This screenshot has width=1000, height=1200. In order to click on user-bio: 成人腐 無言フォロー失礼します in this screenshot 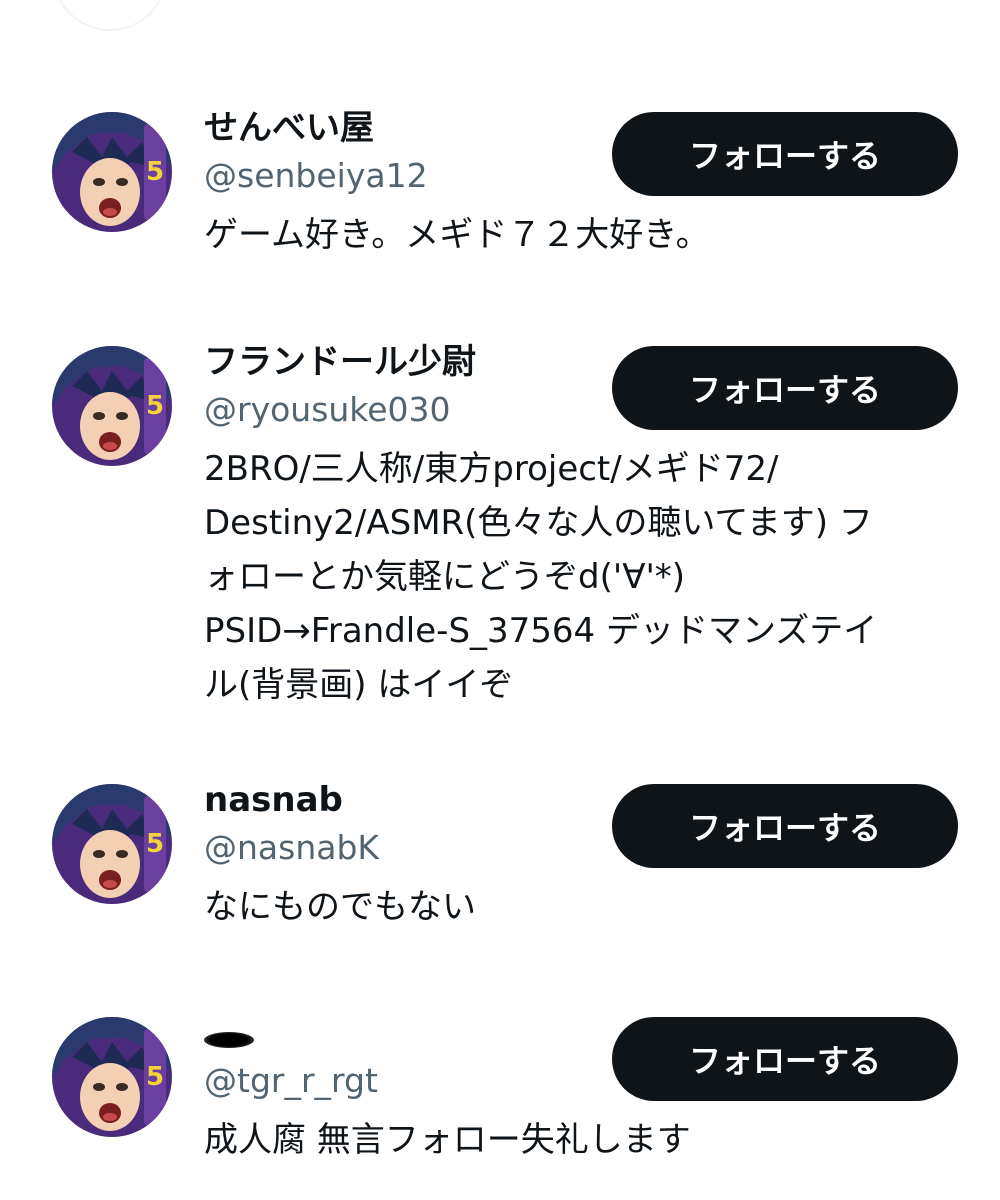, I will do `click(447, 1140)`.